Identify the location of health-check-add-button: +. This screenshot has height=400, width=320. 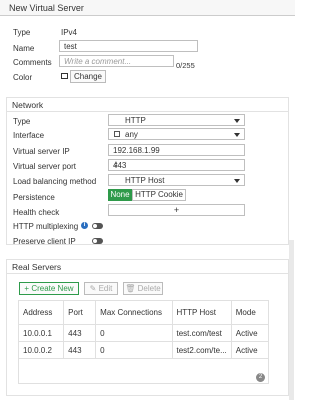
(176, 210).